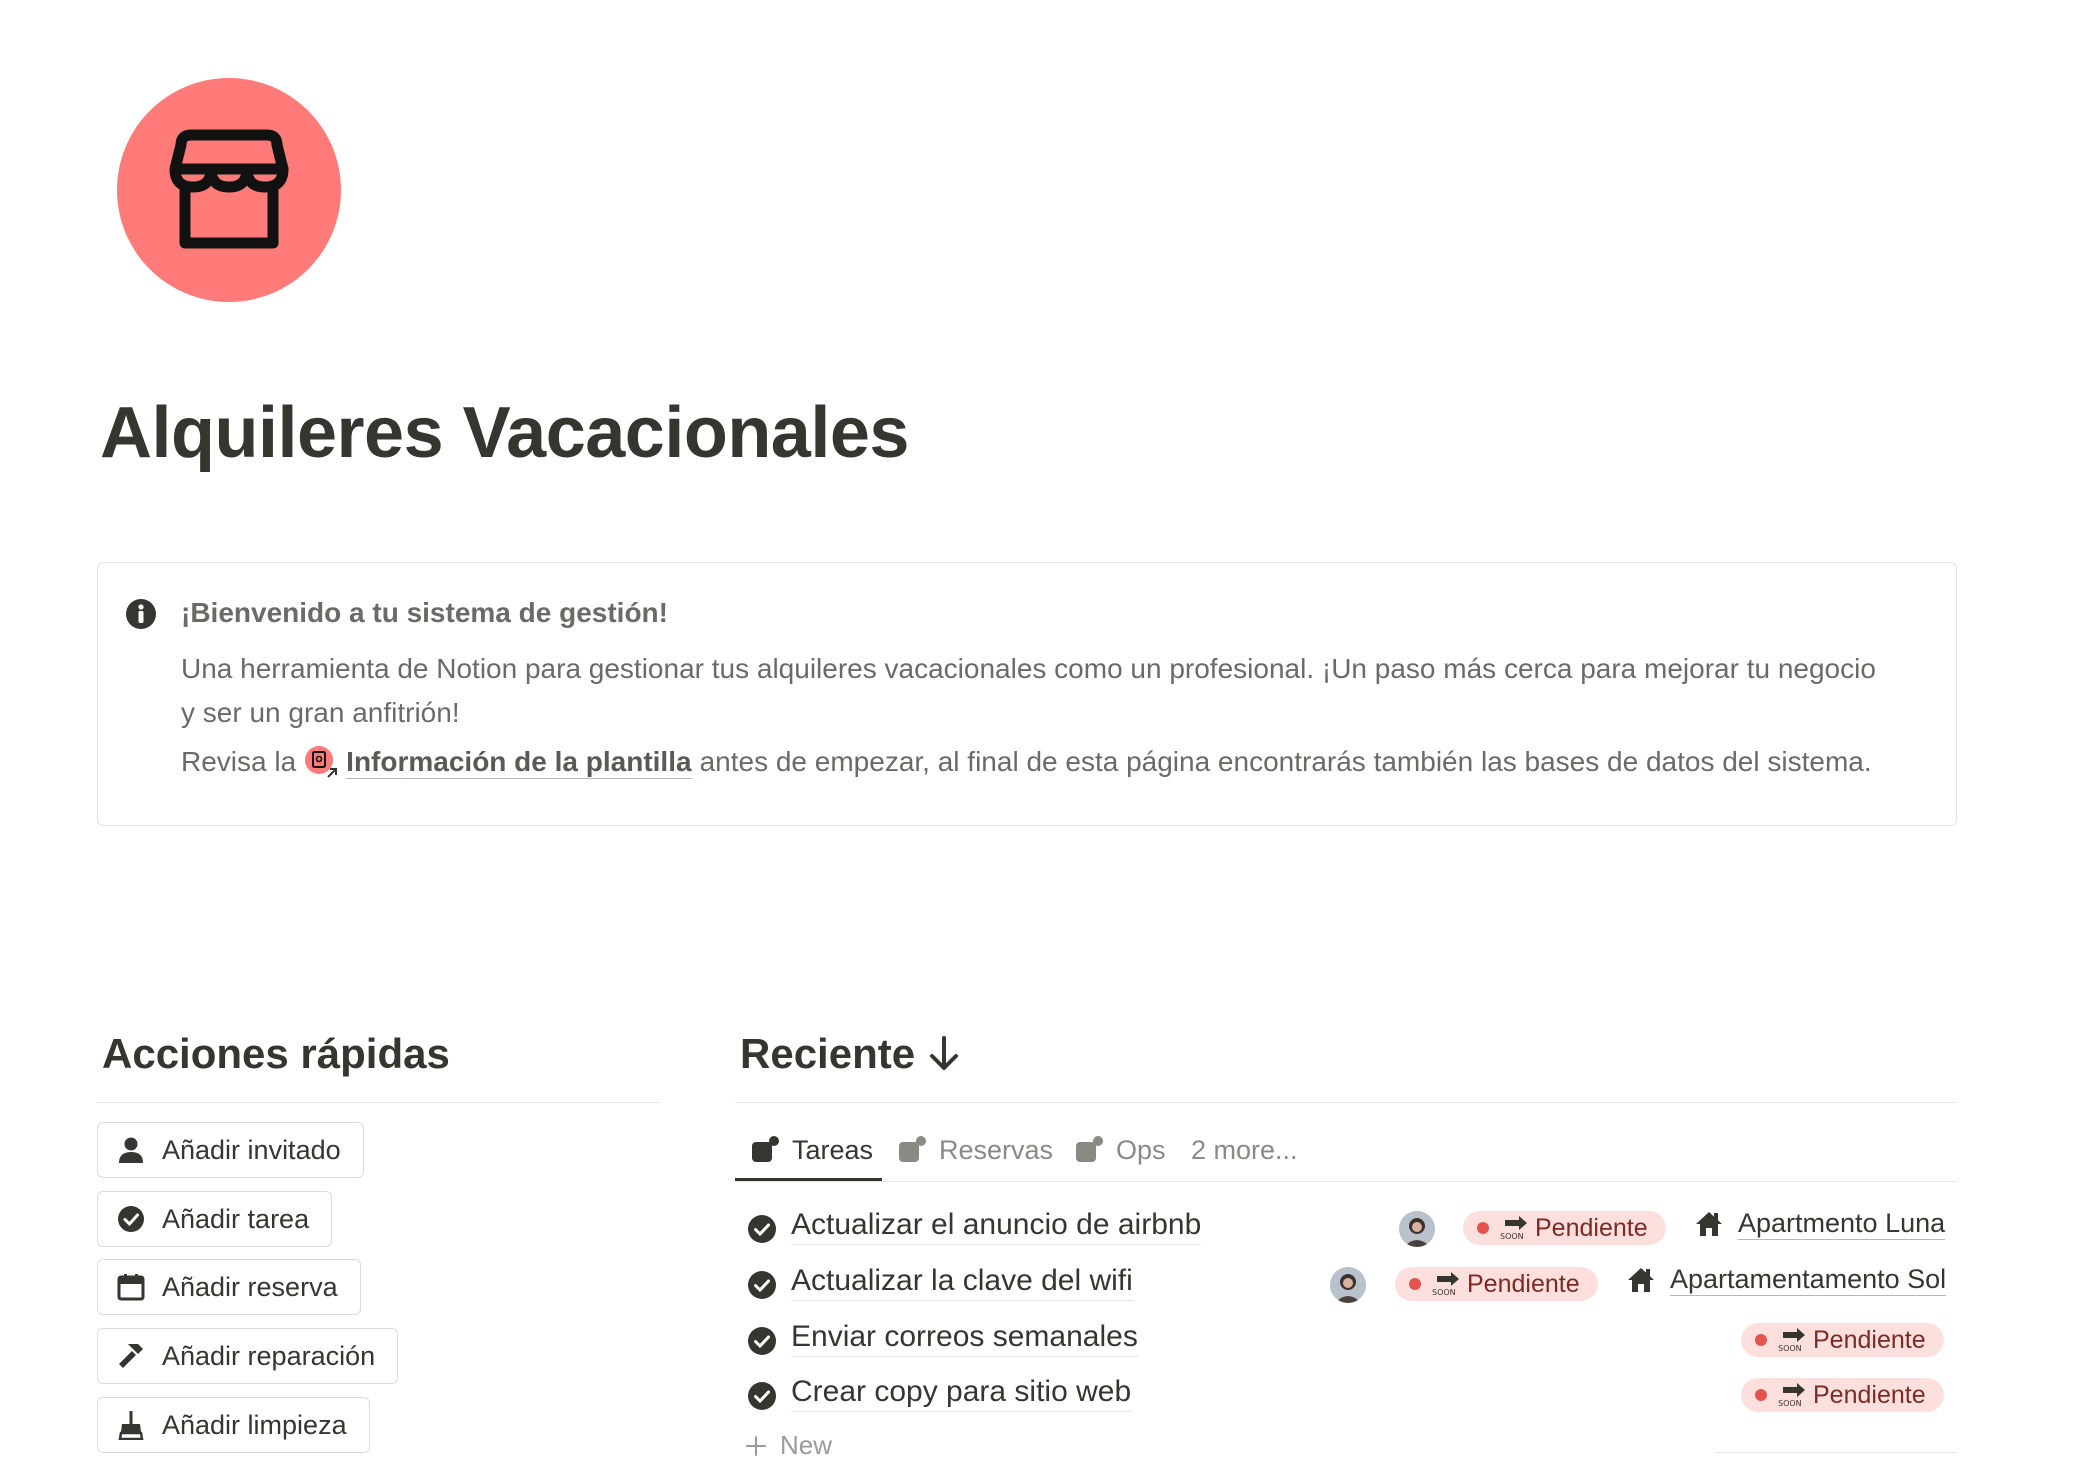 The image size is (2076, 1461). I want to click on tab-ops: Ops, so click(1120, 1150).